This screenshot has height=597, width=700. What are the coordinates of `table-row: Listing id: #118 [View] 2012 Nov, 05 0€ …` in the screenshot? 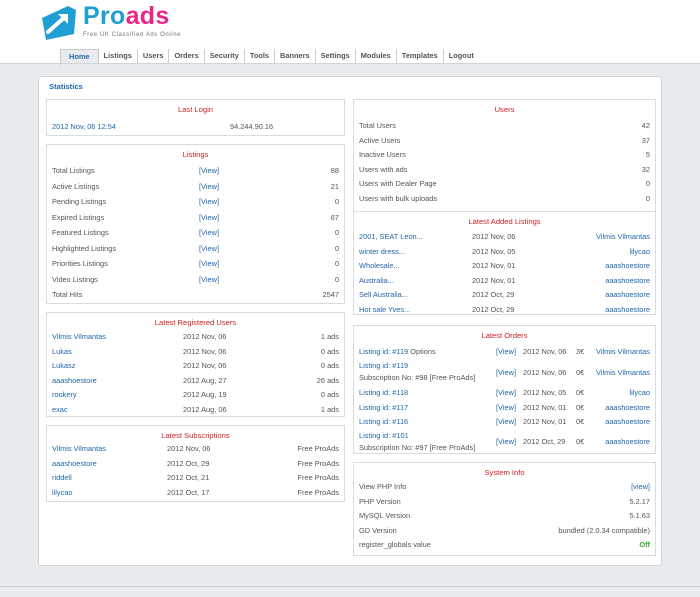 It's located at (504, 392).